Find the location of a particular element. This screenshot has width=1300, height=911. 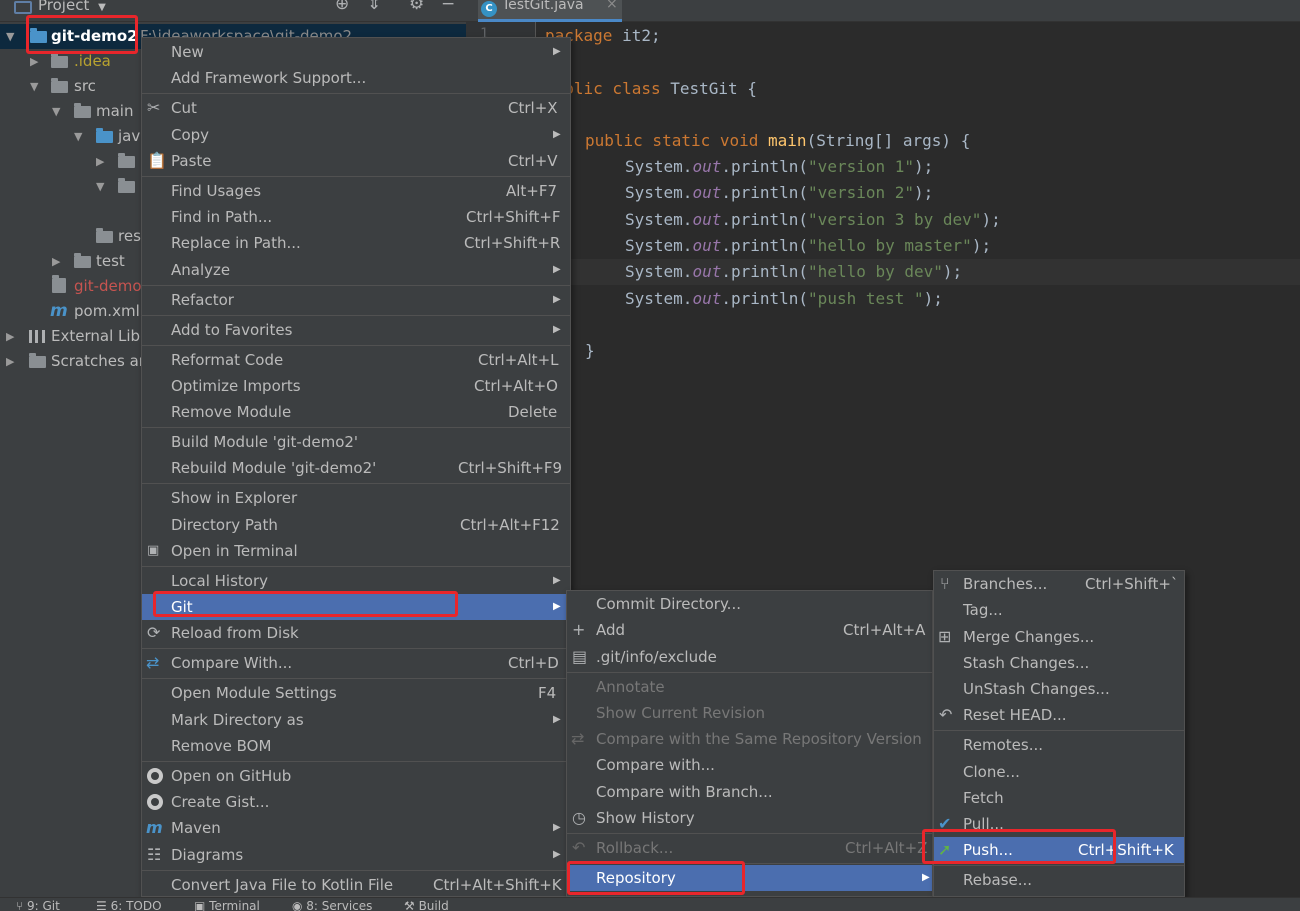

menu-item-branches: ⑂ Branches... Ctrl+Shift+` is located at coordinates (1059, 584).